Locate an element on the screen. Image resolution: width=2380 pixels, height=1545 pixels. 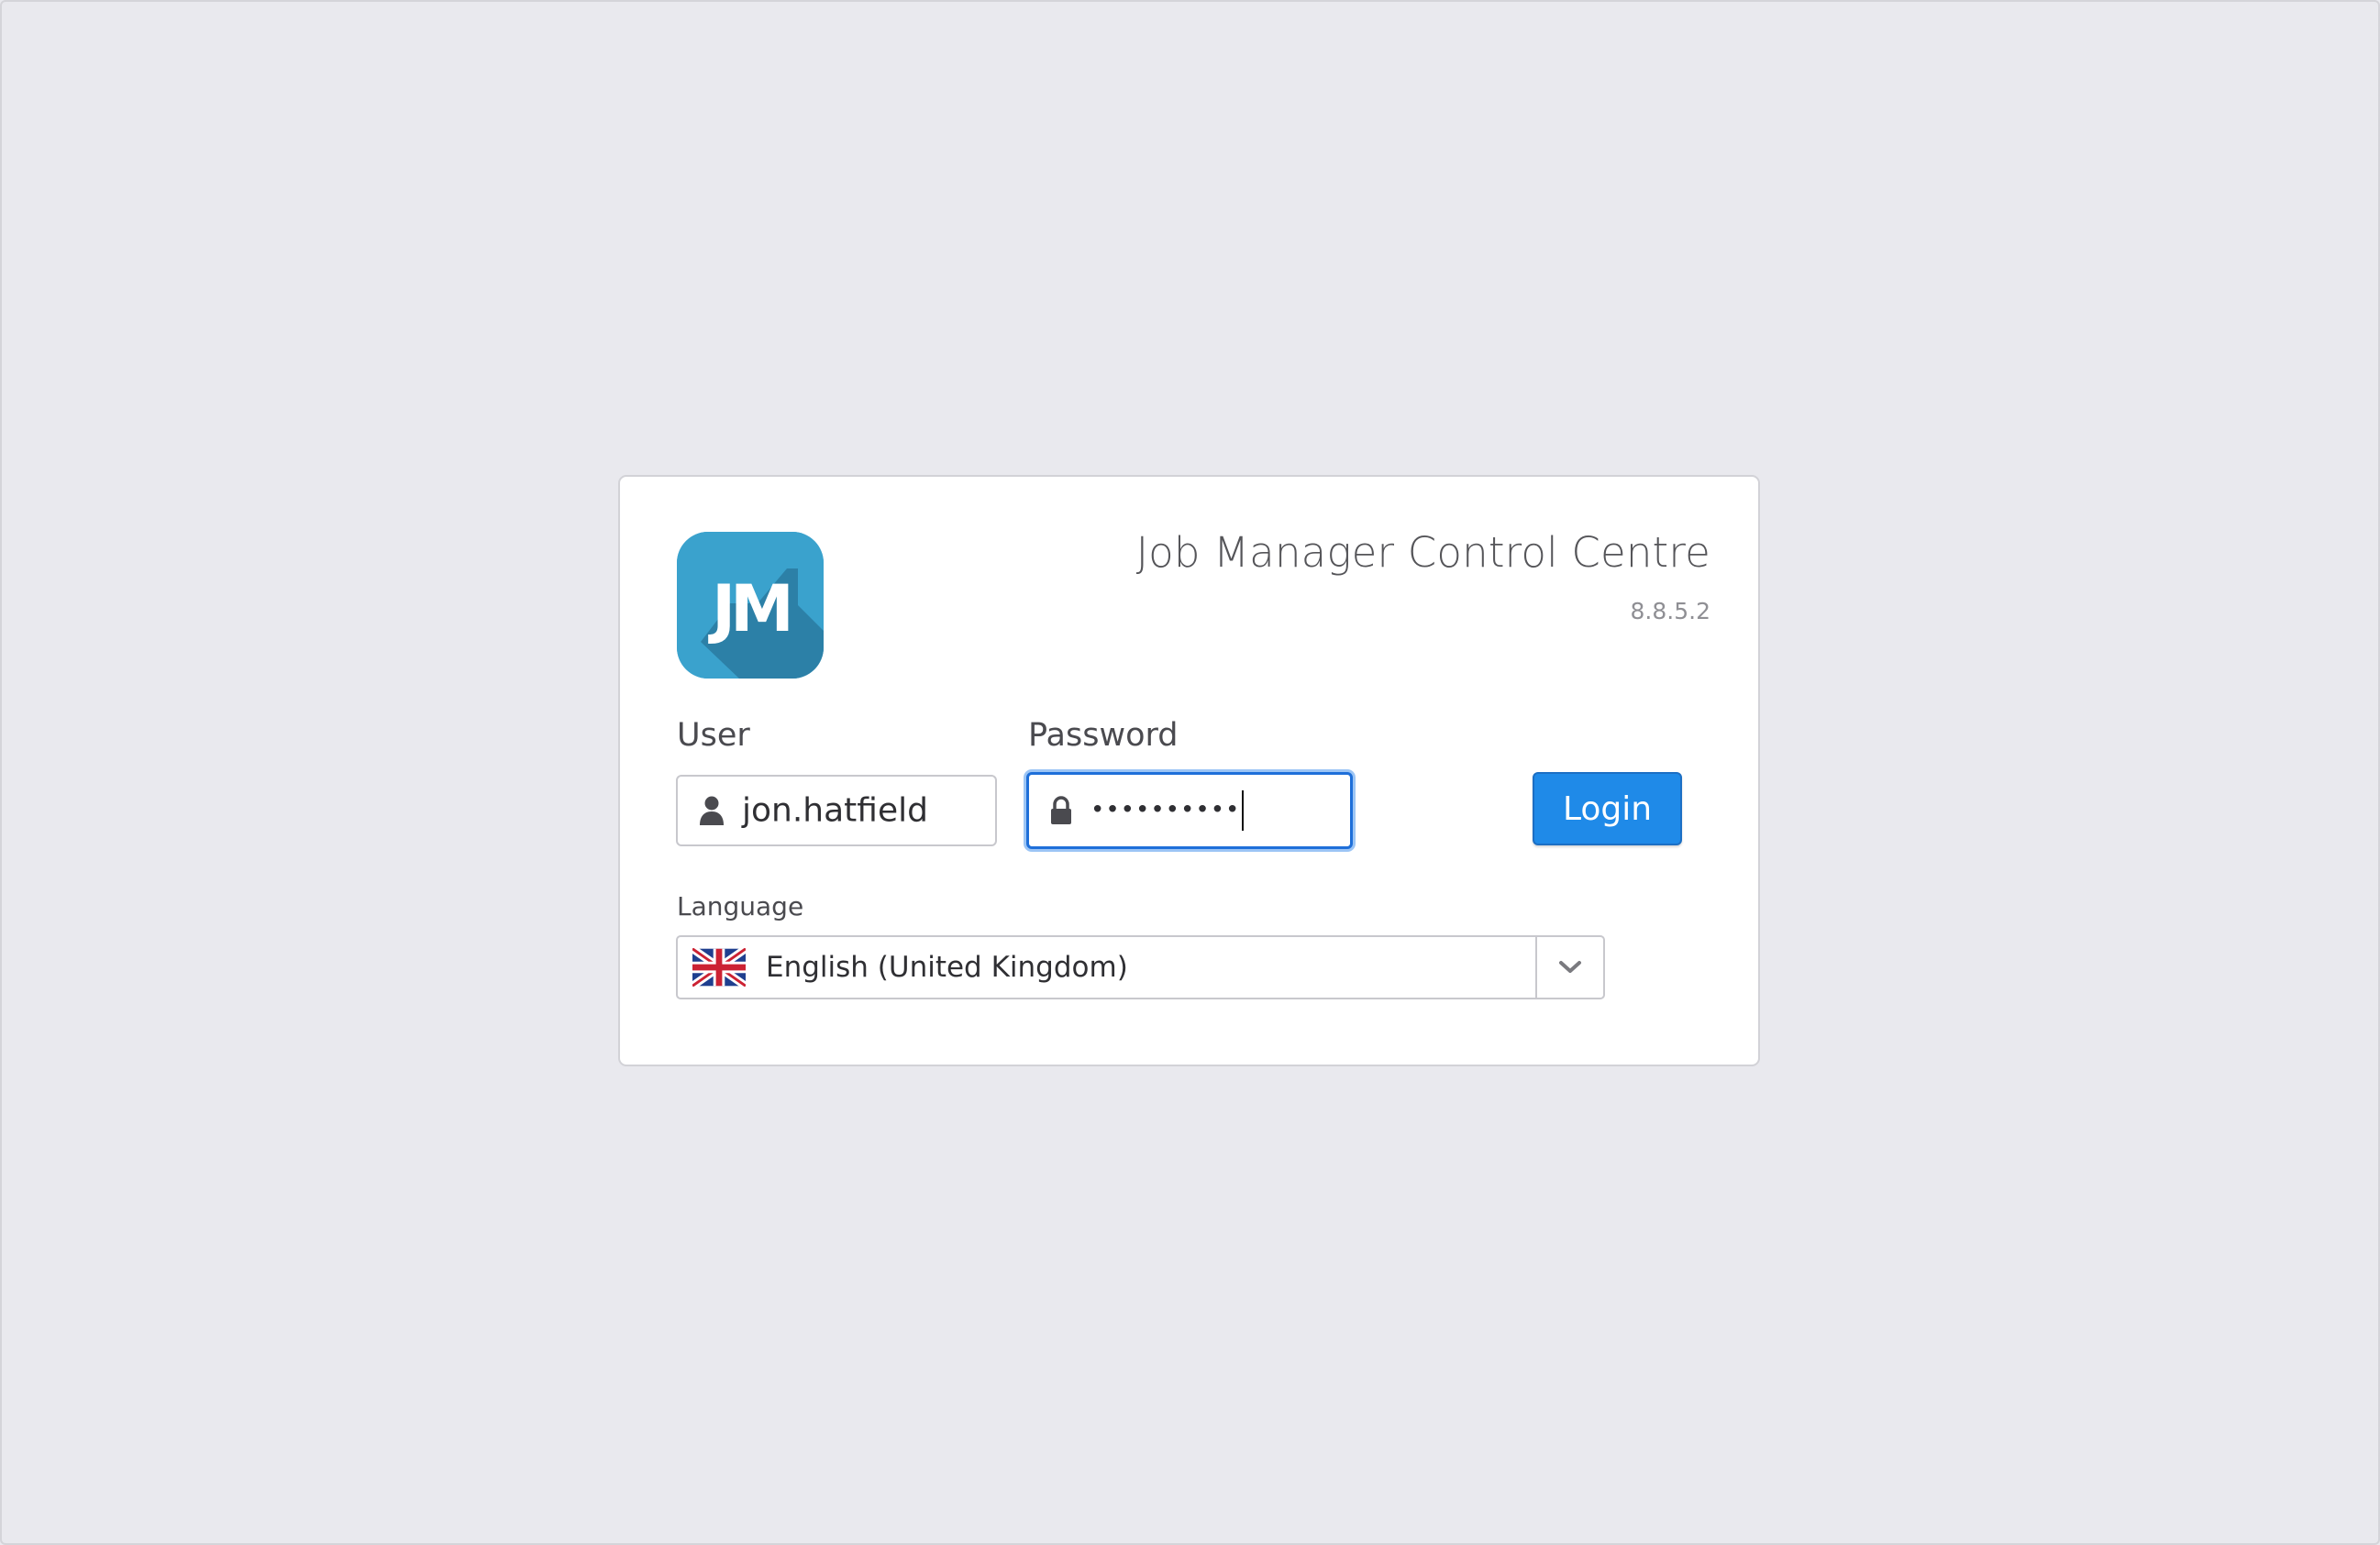
user-input-value: jon.hatfield is located at coordinates (835, 810).